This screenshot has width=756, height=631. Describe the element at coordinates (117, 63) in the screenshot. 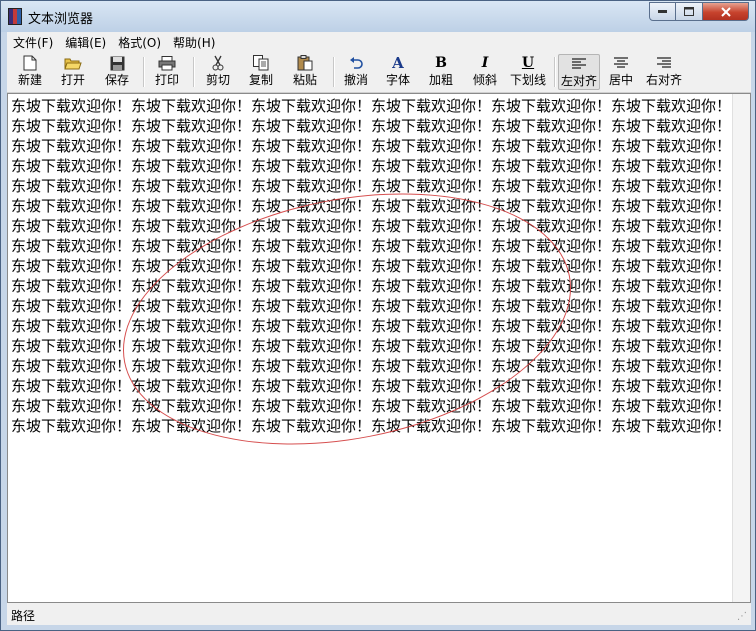

I see `save-disk-icon` at that location.